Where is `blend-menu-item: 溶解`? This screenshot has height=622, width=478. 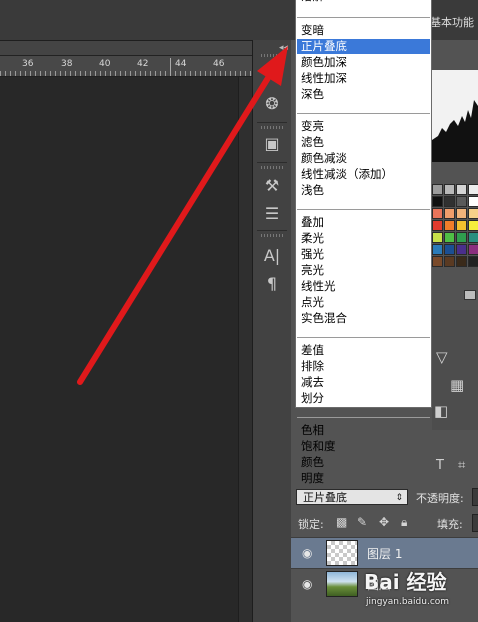 blend-menu-item: 溶解 is located at coordinates (363, 2).